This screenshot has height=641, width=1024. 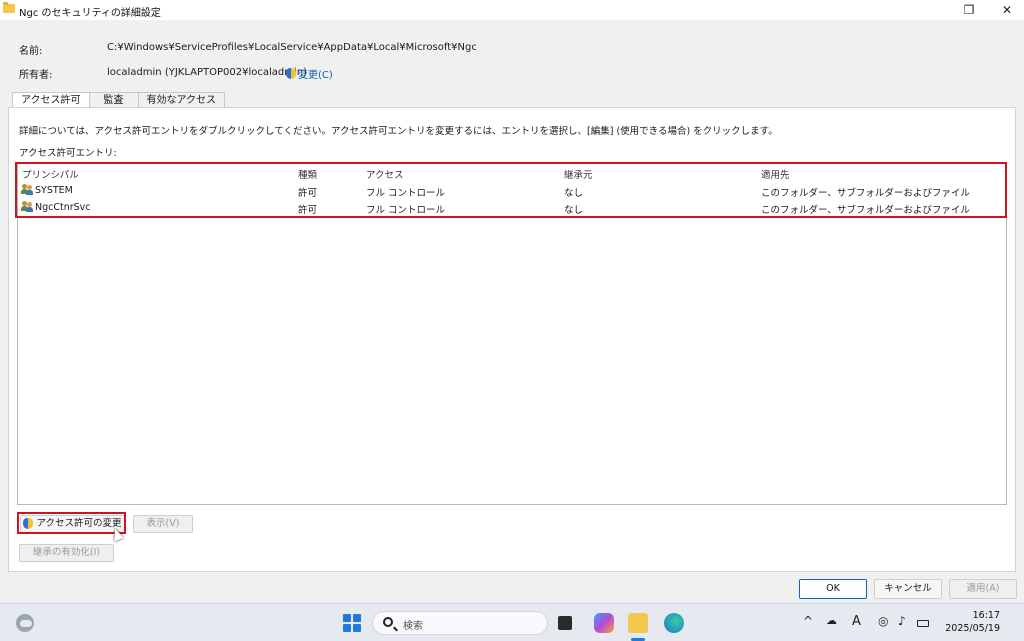 I want to click on start-button-icon, so click(x=352, y=623).